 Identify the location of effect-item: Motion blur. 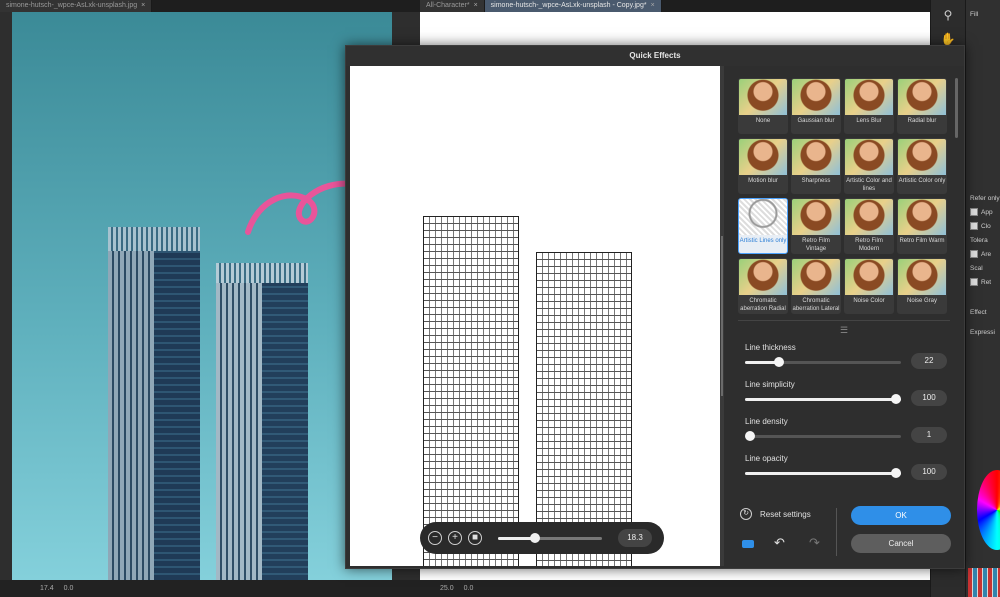
(763, 166).